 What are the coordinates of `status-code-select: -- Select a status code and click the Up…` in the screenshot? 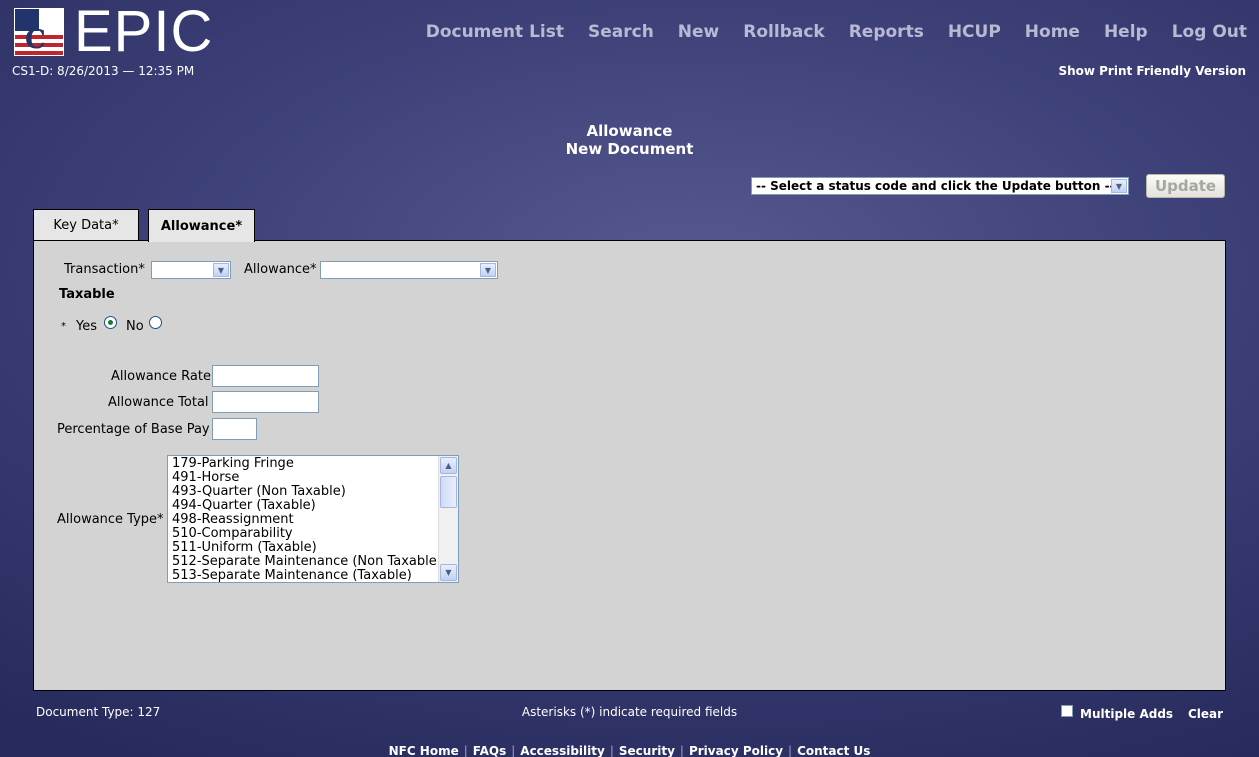 It's located at (940, 186).